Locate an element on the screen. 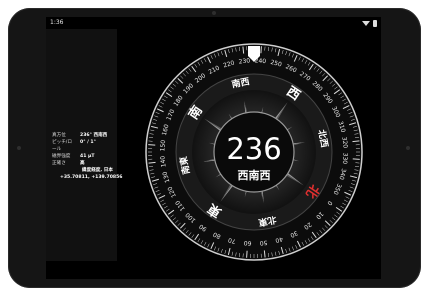  info-value: 41 µT is located at coordinates (87, 156).